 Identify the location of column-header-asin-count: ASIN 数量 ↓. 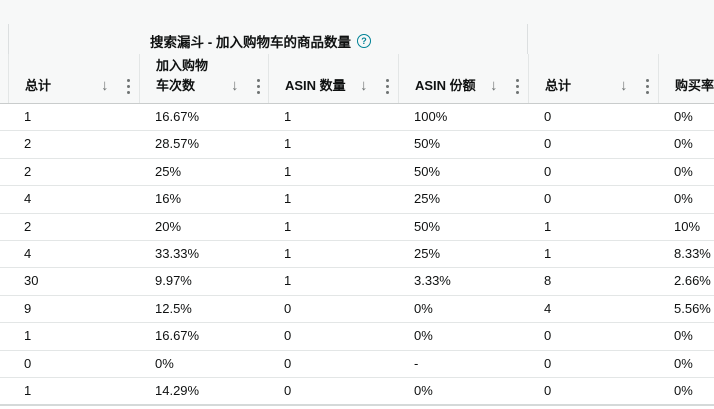
(333, 78).